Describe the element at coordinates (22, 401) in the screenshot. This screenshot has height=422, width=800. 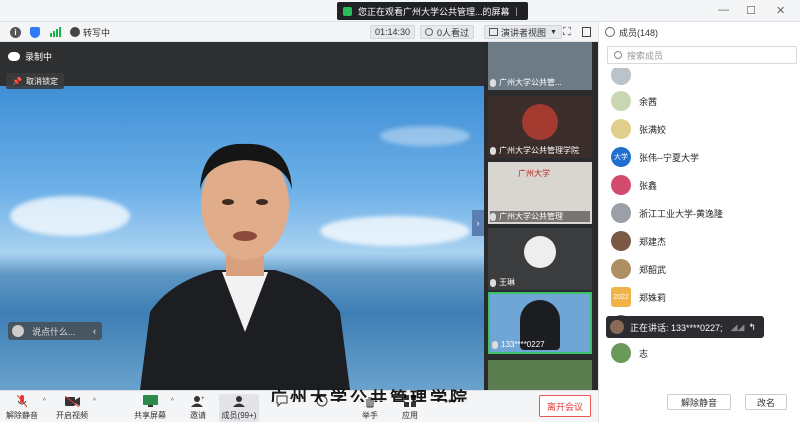
I see `mic-muted-icon` at that location.